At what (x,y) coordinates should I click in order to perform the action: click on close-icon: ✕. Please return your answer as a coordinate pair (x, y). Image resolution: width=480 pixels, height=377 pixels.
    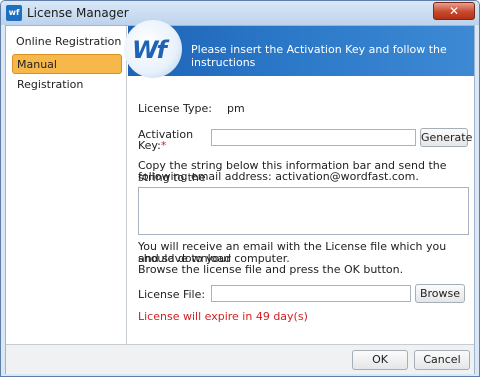
    Looking at the image, I should click on (454, 11).